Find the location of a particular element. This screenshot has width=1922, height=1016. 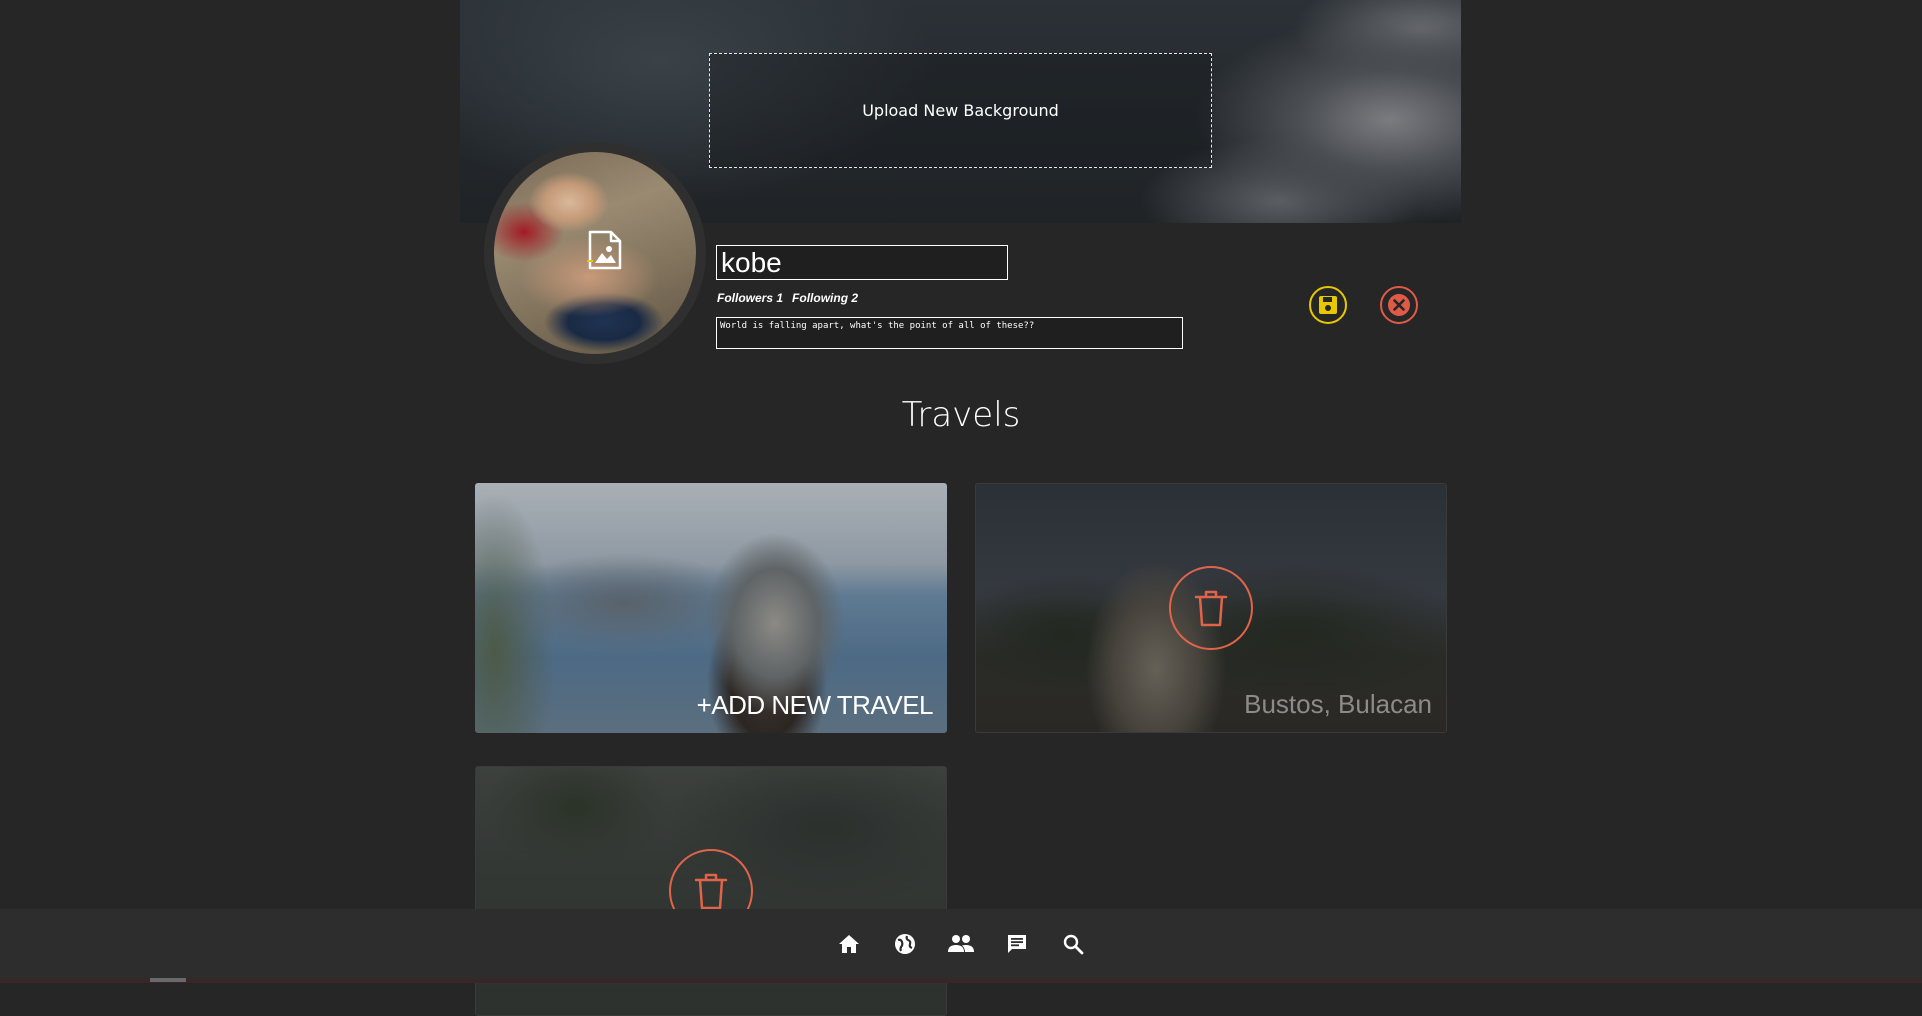

upload-background-button: Upload New Background is located at coordinates (960, 110).